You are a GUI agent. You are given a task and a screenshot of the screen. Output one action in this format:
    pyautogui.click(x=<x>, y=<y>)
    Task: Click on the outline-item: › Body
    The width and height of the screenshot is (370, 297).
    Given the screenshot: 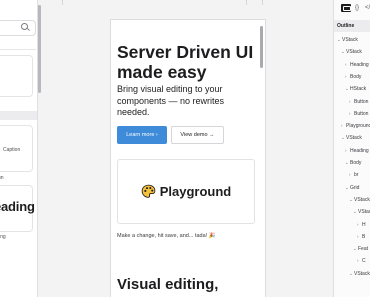 What is the action you would take?
    pyautogui.click(x=353, y=76)
    